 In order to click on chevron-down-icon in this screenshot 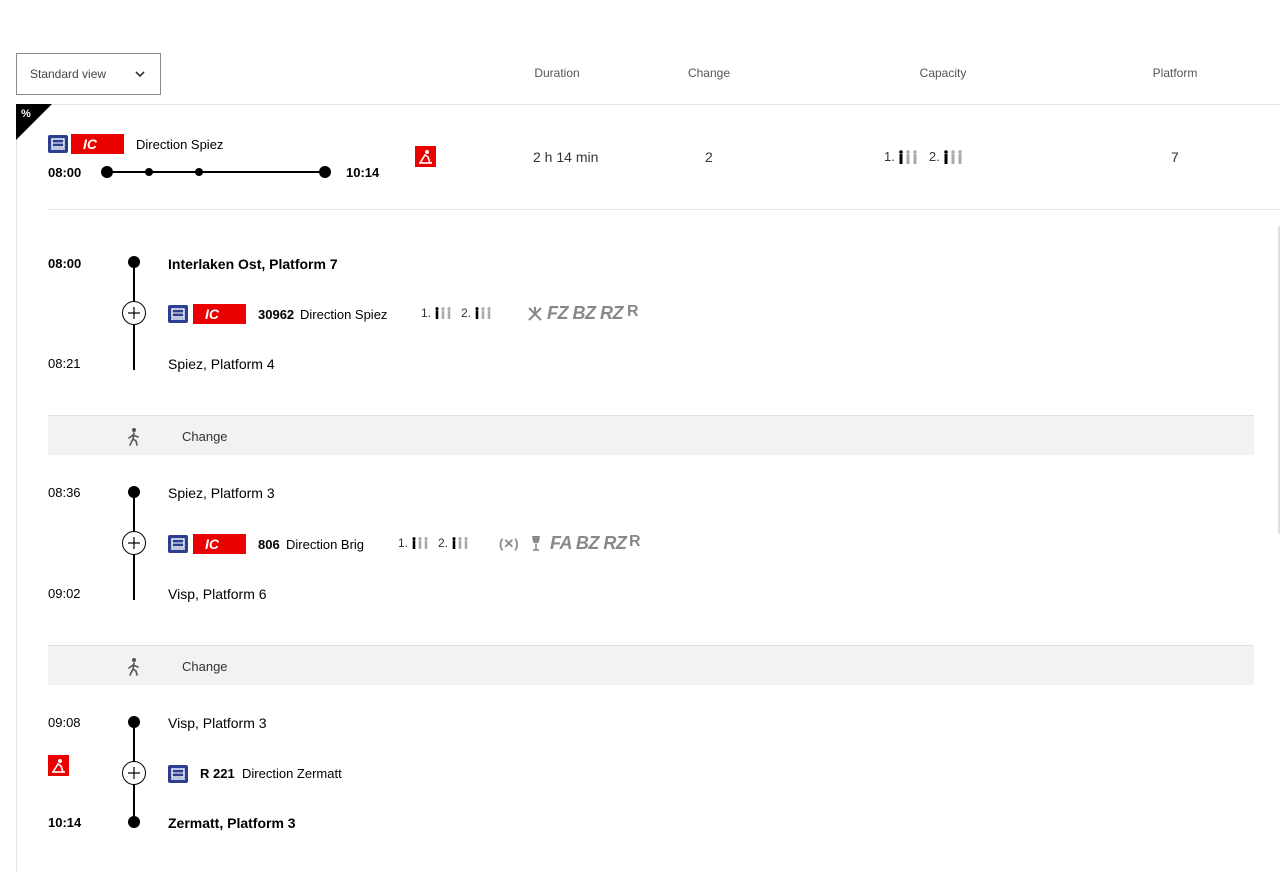, I will do `click(140, 74)`.